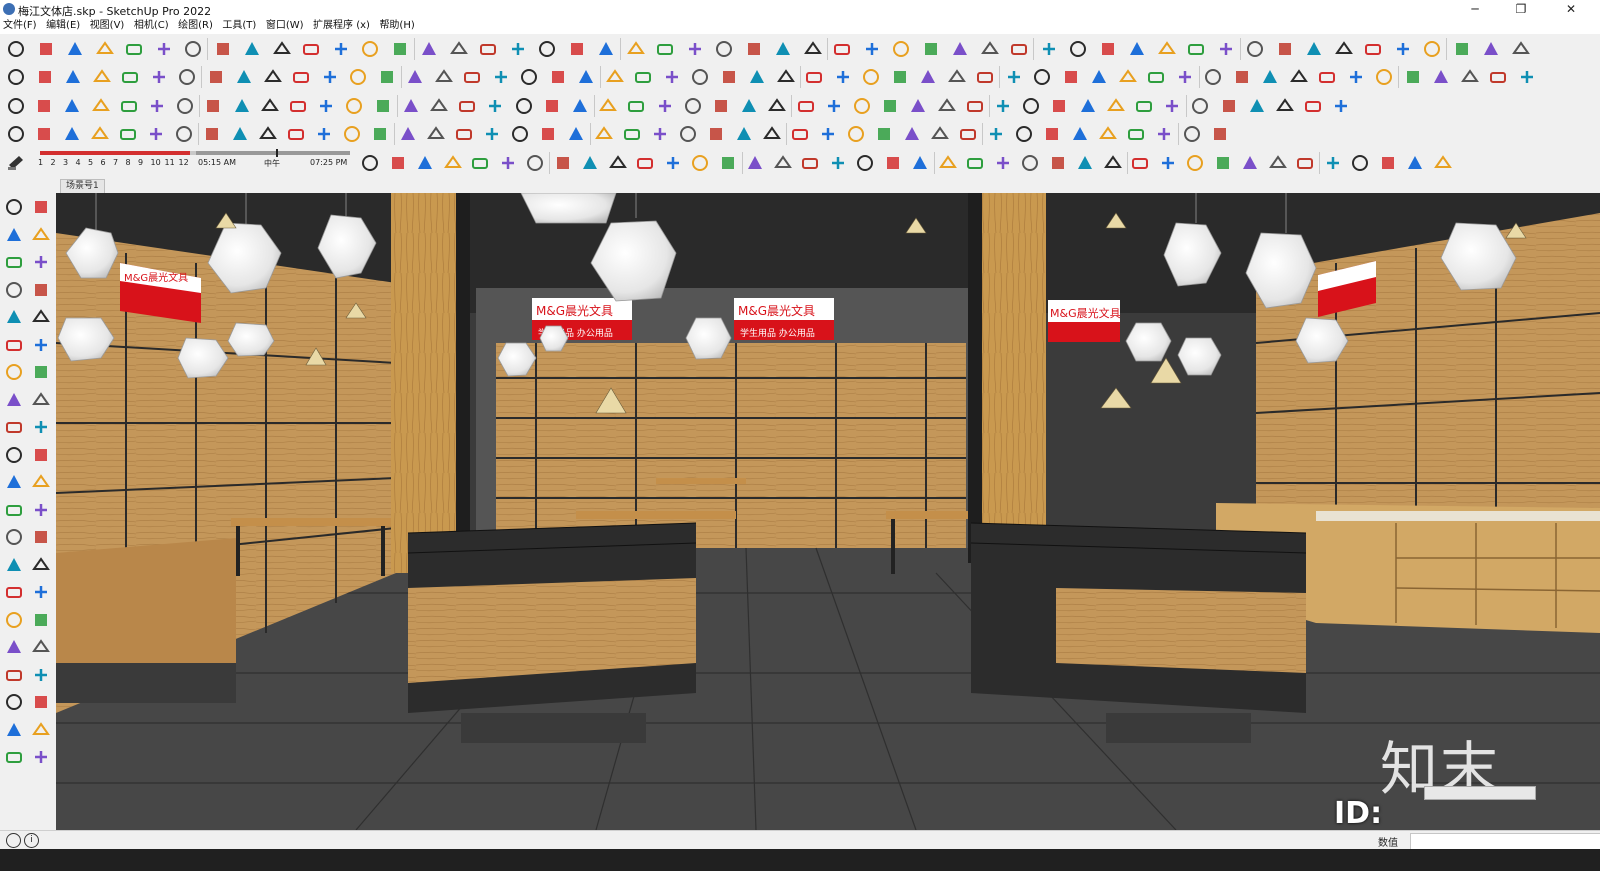  What do you see at coordinates (590, 163) in the screenshot?
I see `row5-tool-9-icon` at bounding box center [590, 163].